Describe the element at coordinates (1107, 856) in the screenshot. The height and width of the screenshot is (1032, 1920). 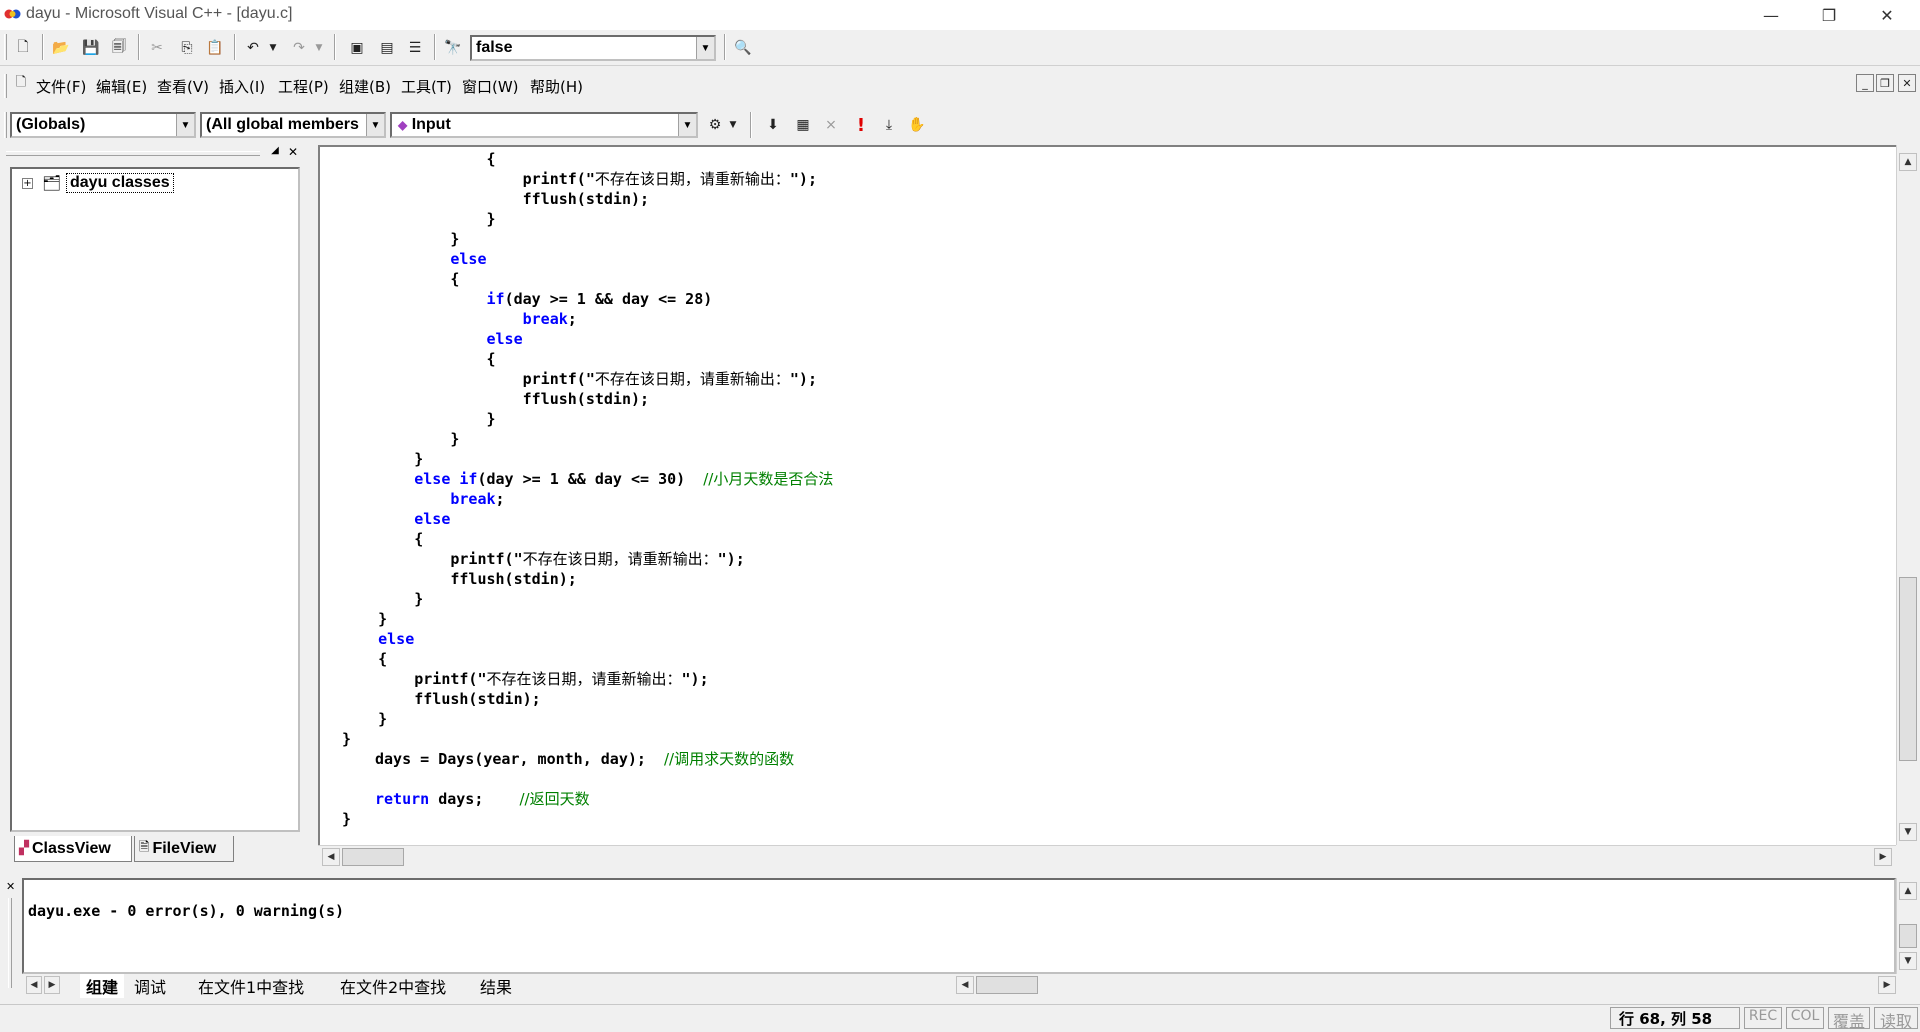
I see `editor-horizontal-scrollbar: ◀ ▶` at that location.